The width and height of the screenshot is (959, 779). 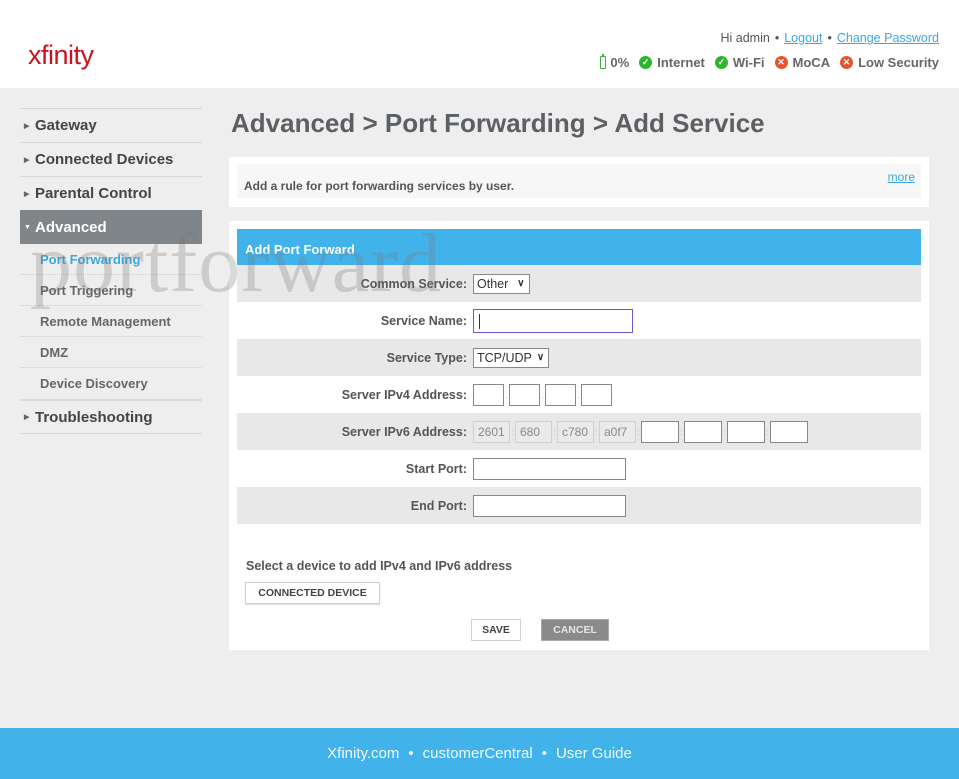 I want to click on sidebar-item-label: Connected Devices, so click(x=104, y=159).